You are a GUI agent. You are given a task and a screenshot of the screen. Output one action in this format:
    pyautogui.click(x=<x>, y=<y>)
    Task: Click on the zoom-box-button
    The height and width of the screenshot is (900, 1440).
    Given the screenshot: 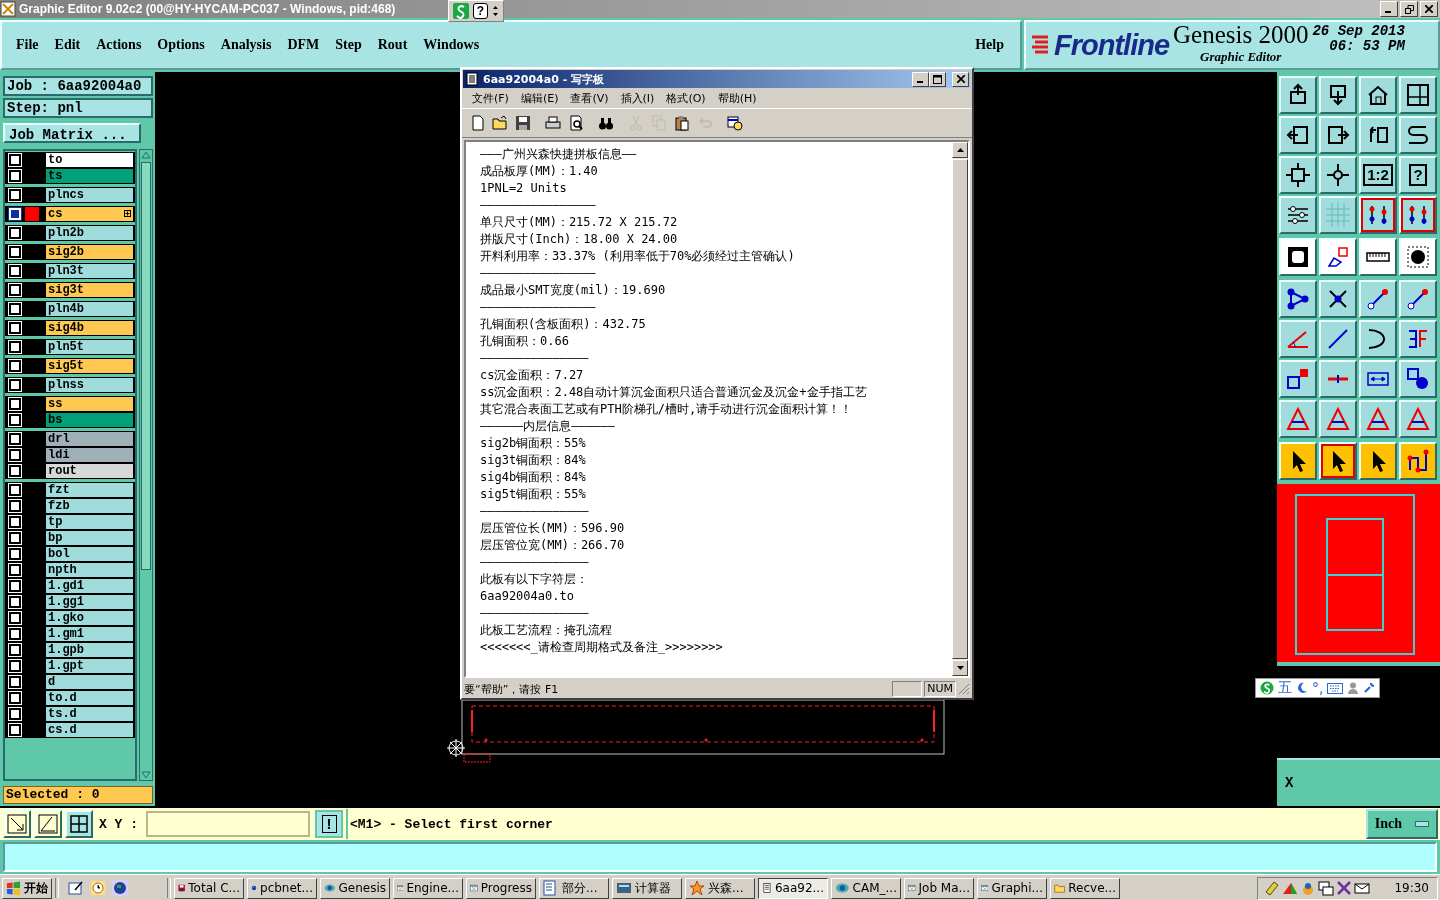 What is the action you would take?
    pyautogui.click(x=17, y=824)
    